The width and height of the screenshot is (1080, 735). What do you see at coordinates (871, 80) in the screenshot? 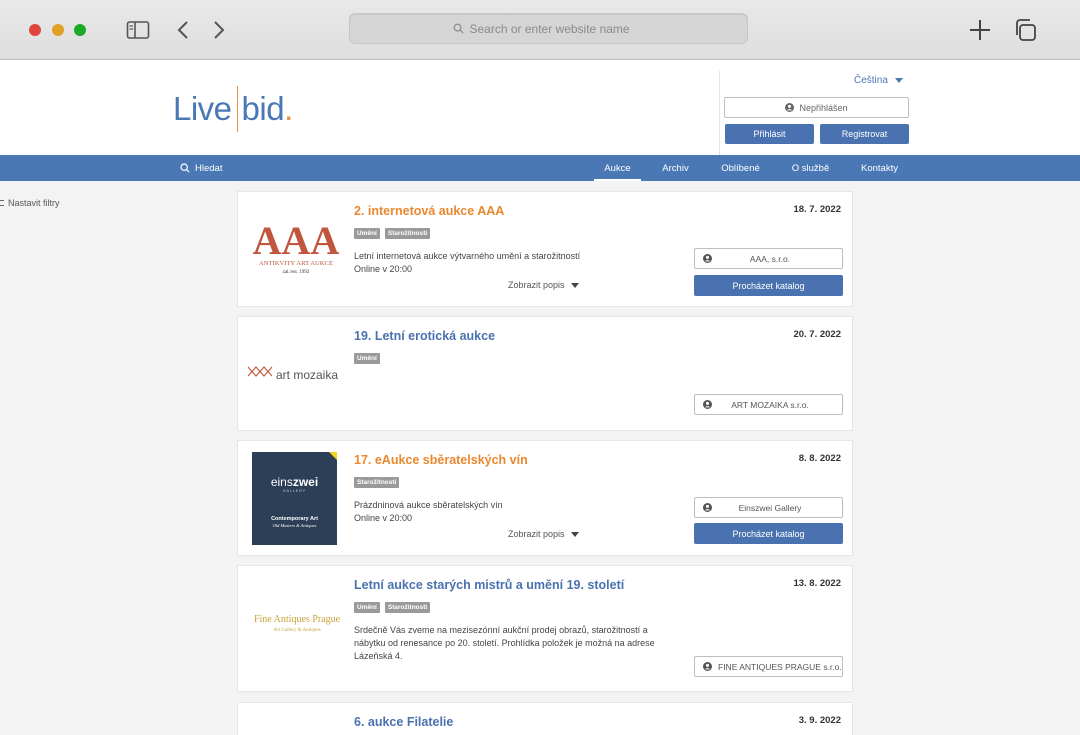
I see `language-label: Čeština` at bounding box center [871, 80].